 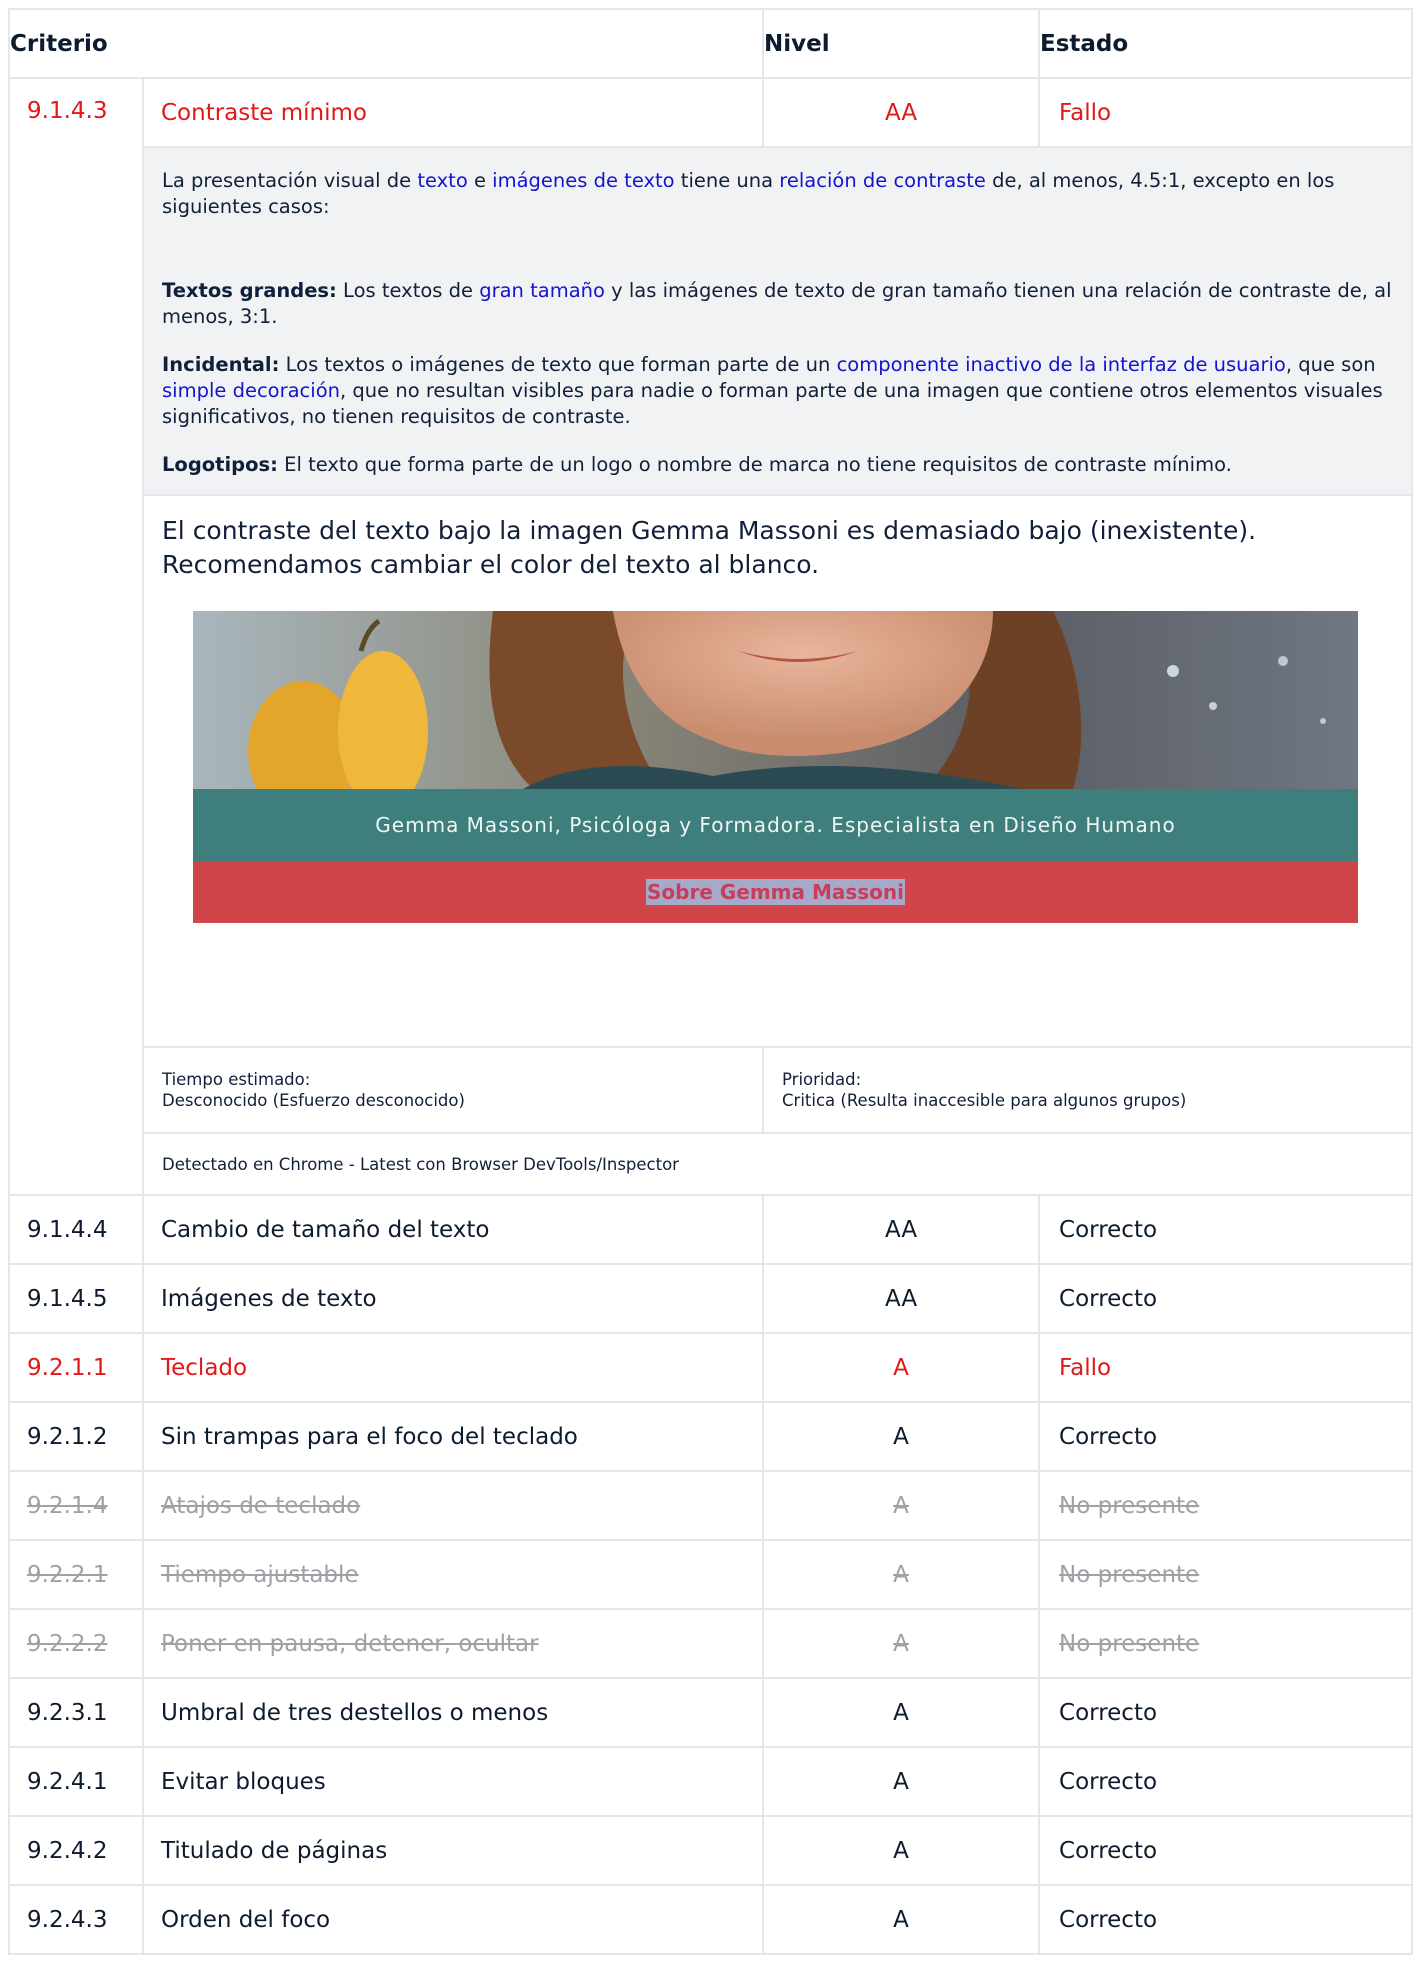 What do you see at coordinates (453, 1298) in the screenshot?
I see `criterion-name: Imágenes de texto` at bounding box center [453, 1298].